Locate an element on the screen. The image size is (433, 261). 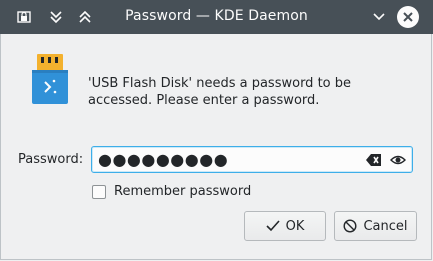
checkmark-icon is located at coordinates (273, 226).